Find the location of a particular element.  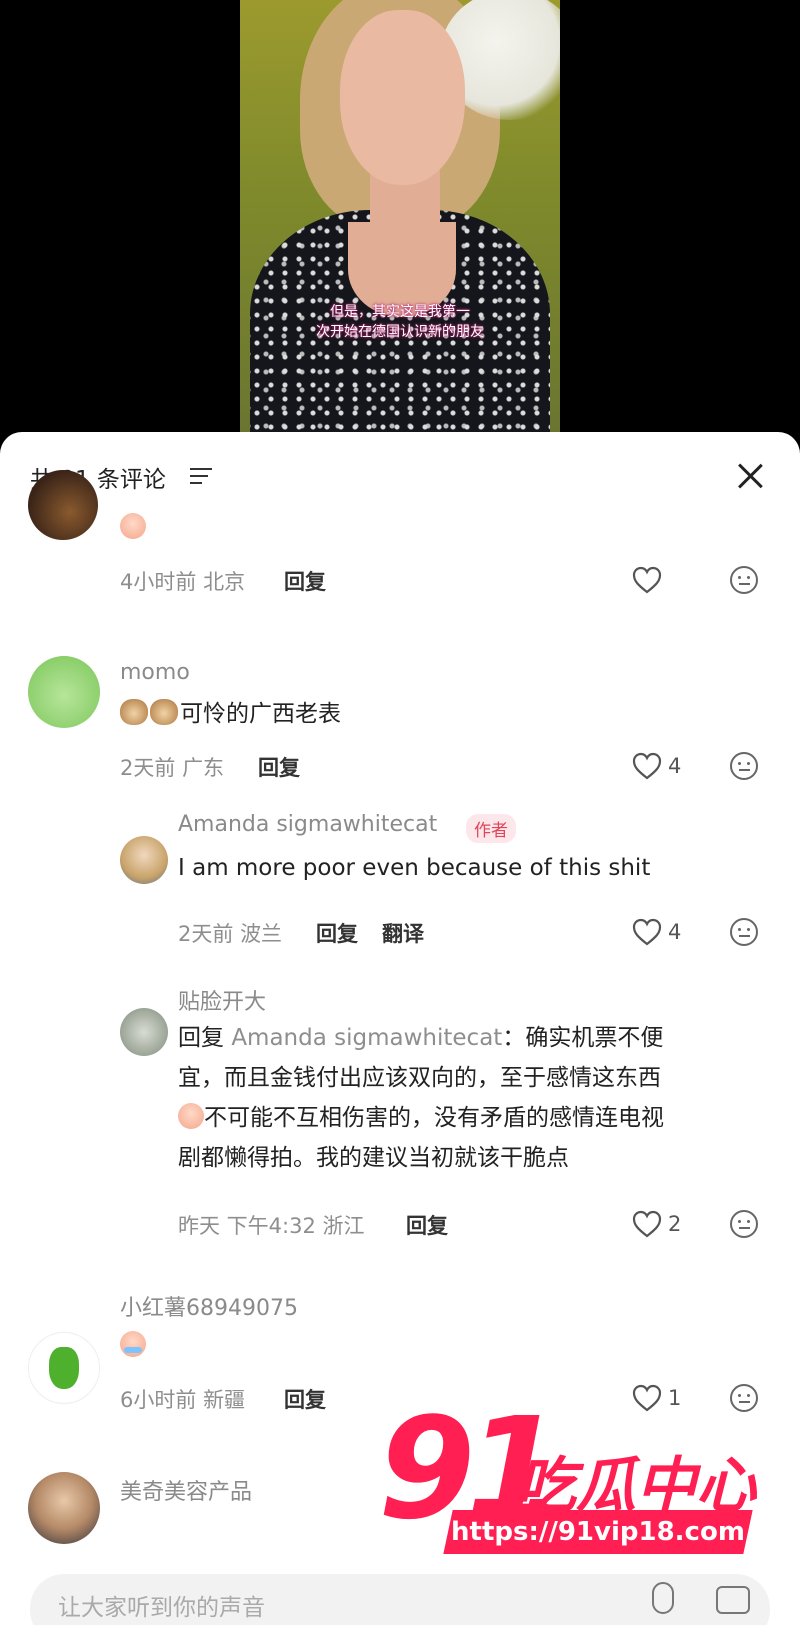

comment-username: momo is located at coordinates (155, 672).